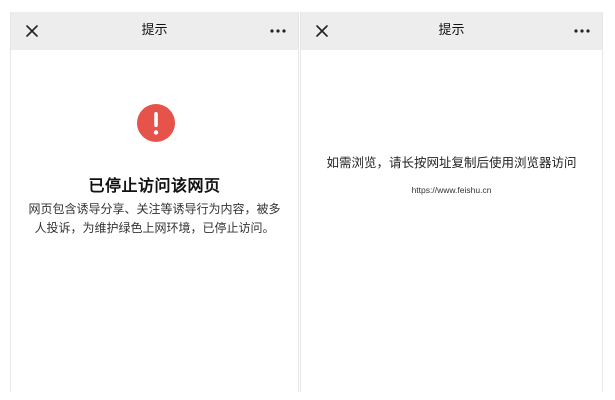 This screenshot has height=400, width=615. What do you see at coordinates (156, 123) in the screenshot?
I see `exclamation-icon` at bounding box center [156, 123].